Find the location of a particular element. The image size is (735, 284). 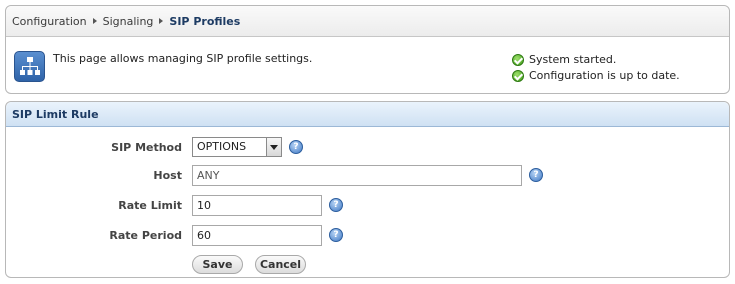

status-item: System started. is located at coordinates (596, 59).